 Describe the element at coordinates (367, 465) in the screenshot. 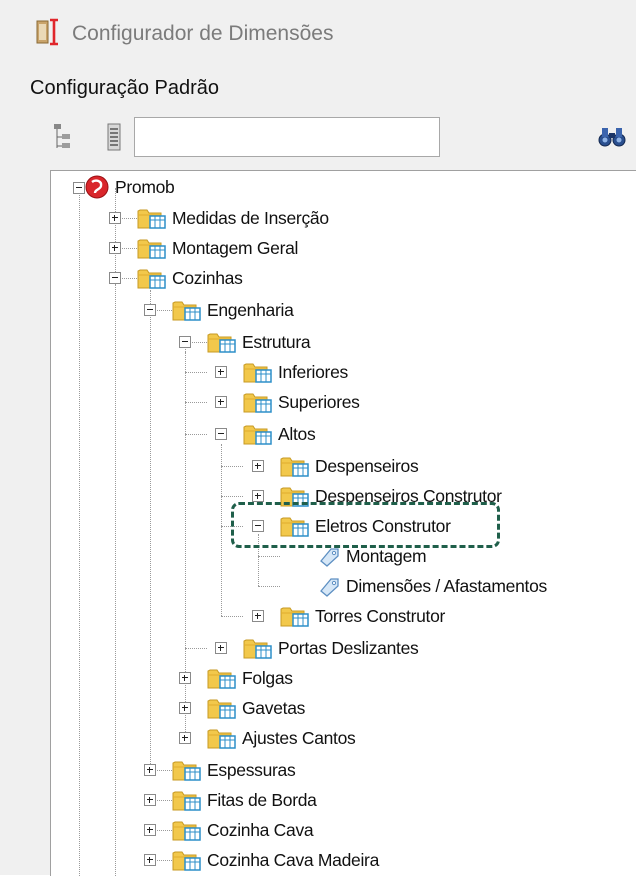

I see `tree-node-label: Despenseiros` at that location.